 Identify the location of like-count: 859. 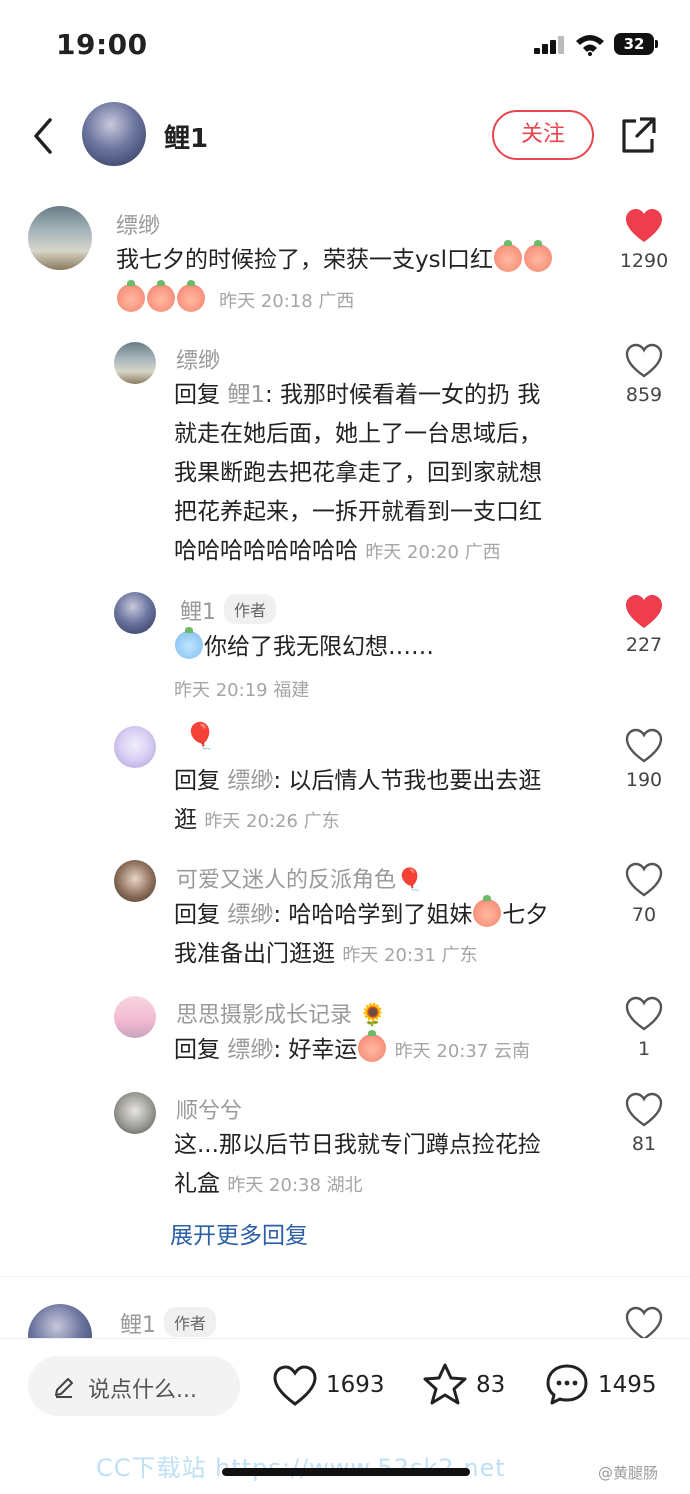
(644, 395).